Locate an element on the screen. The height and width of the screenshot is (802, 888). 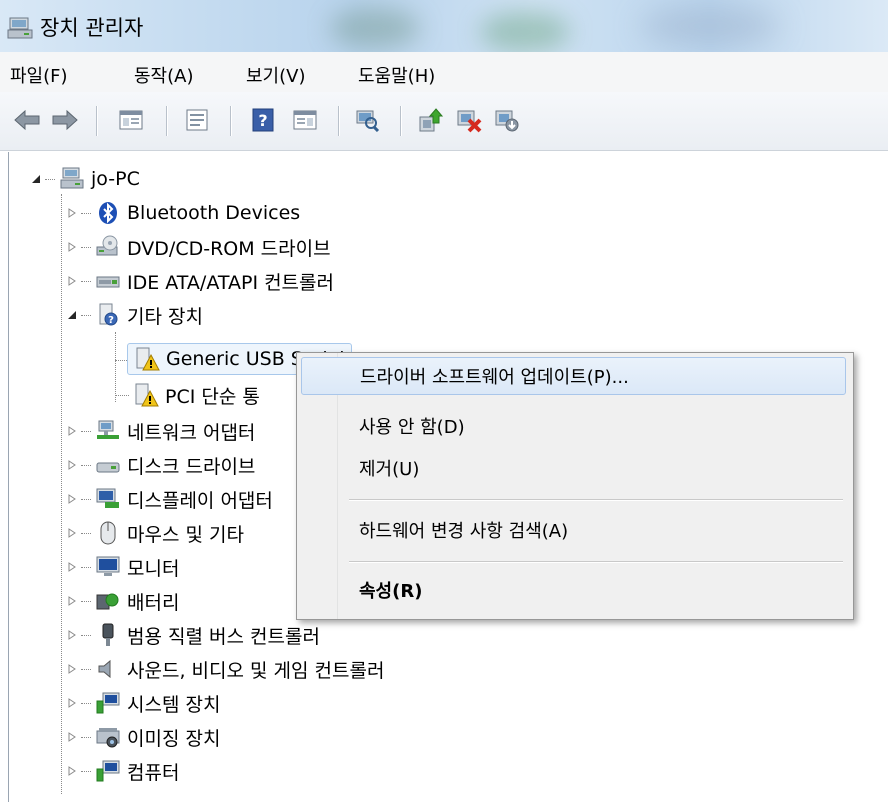
tree-category-dvd: DVD/CD-ROM 드라이브 is located at coordinates (198, 247).